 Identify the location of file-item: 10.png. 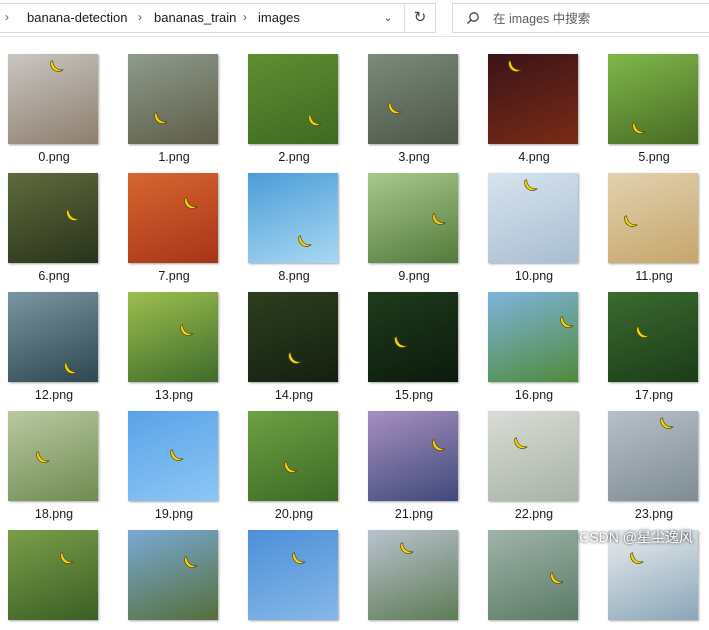
(535, 219).